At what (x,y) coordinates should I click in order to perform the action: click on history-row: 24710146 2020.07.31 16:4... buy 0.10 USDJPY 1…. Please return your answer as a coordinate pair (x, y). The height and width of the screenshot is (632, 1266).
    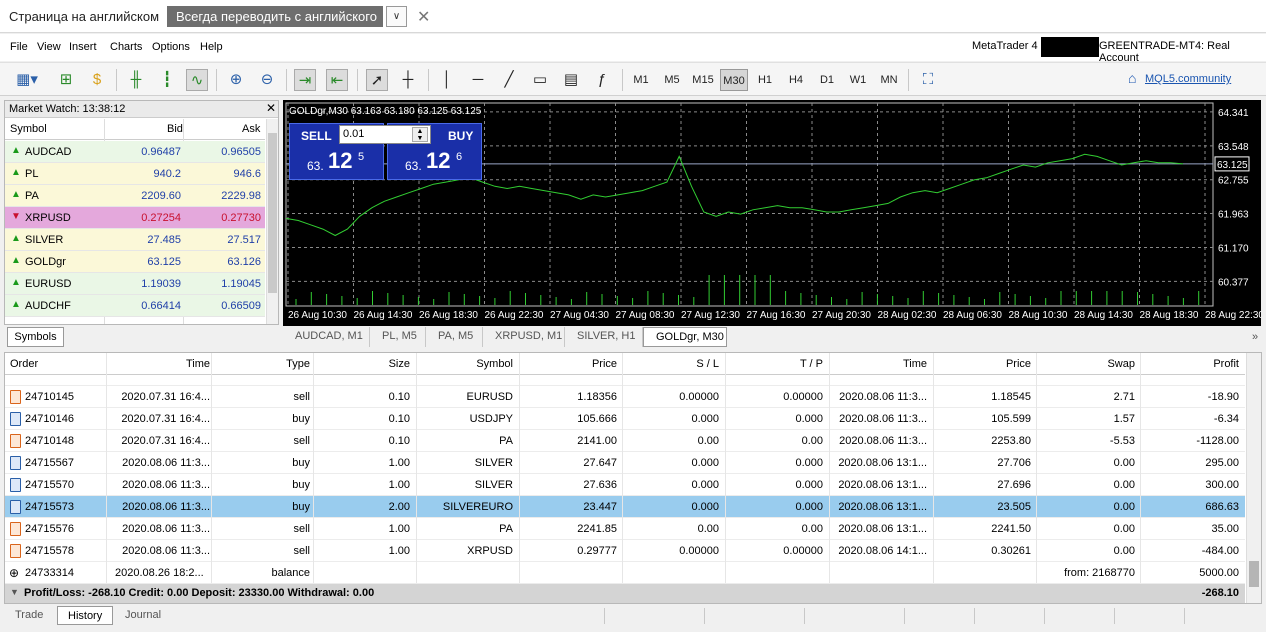
    Looking at the image, I should click on (625, 419).